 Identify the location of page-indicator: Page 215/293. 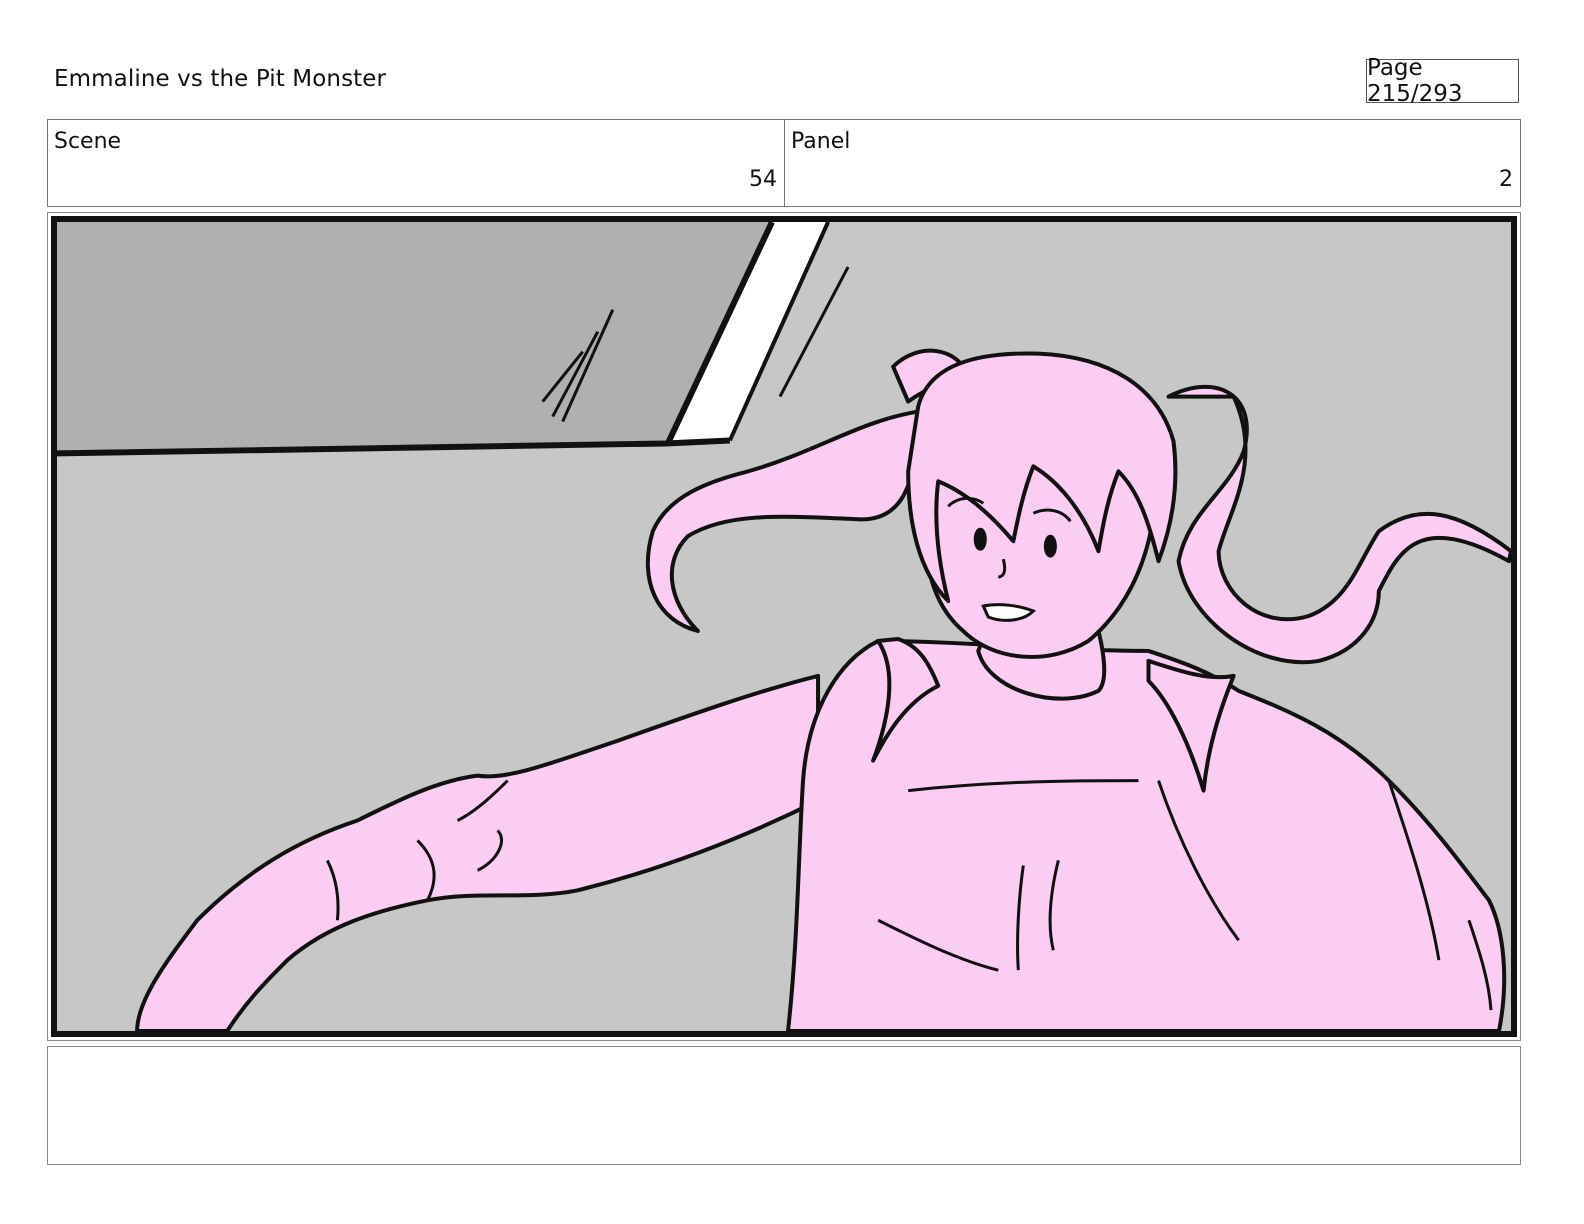
(1442, 81).